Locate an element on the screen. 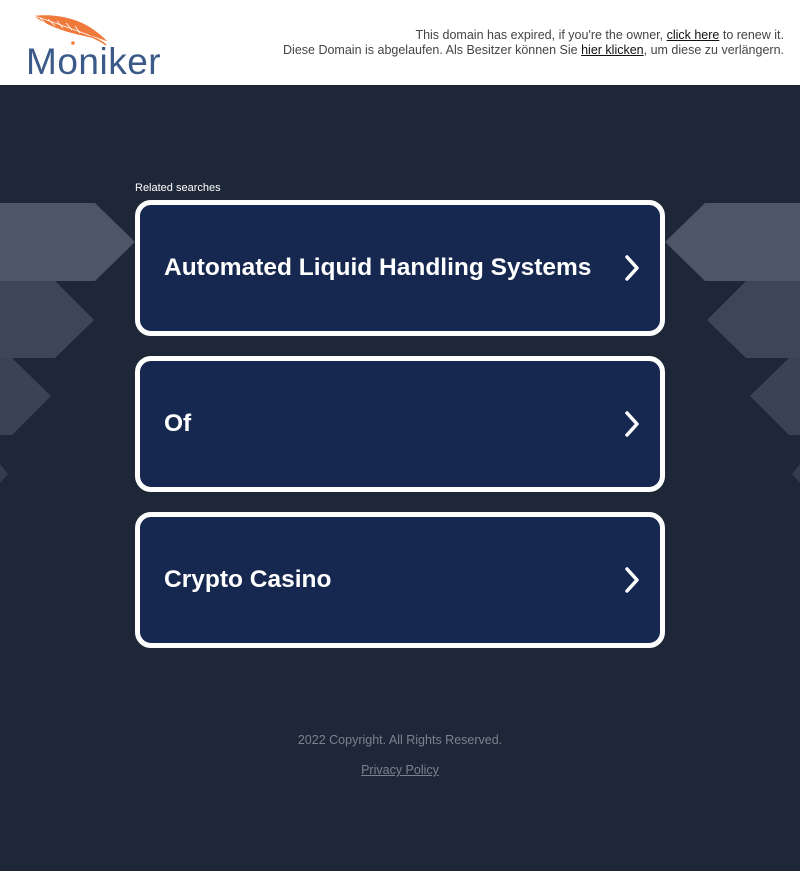  privacy-policy-link: Privacy Policy is located at coordinates (400, 770).